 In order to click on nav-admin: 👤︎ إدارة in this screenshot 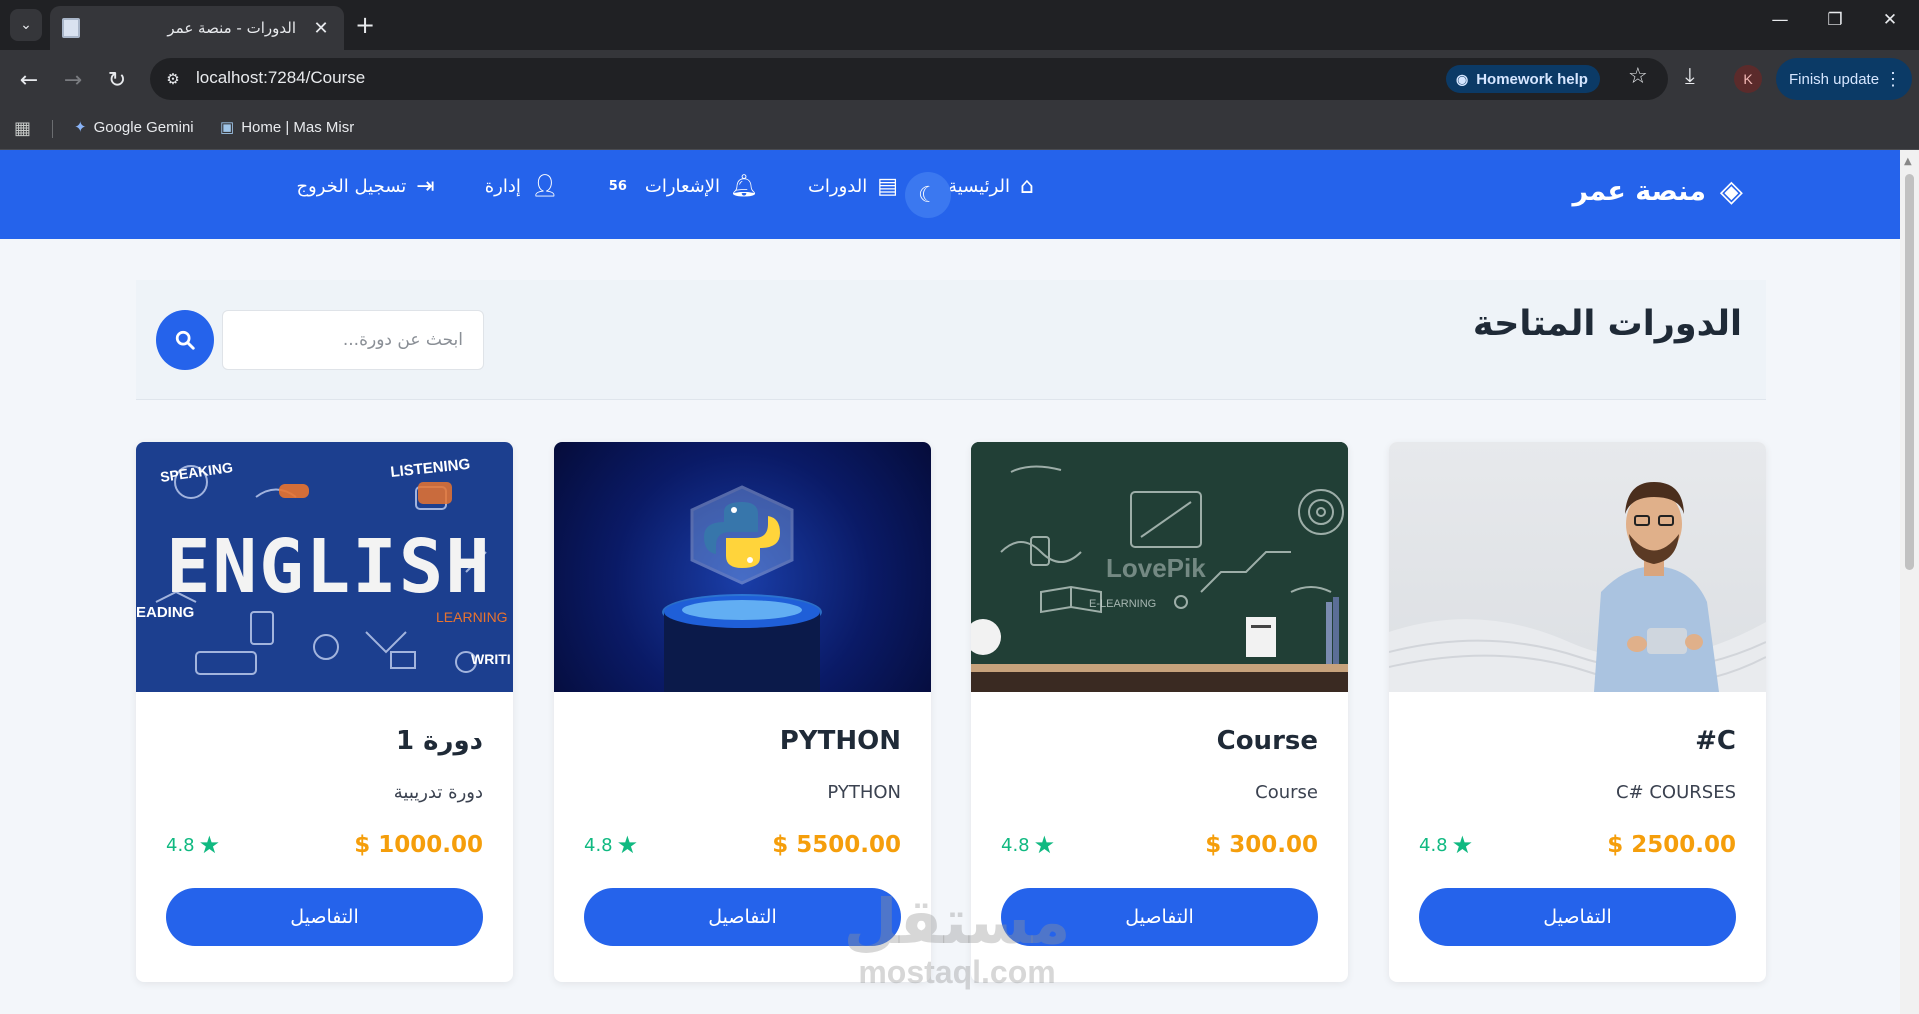, I will do `click(522, 186)`.